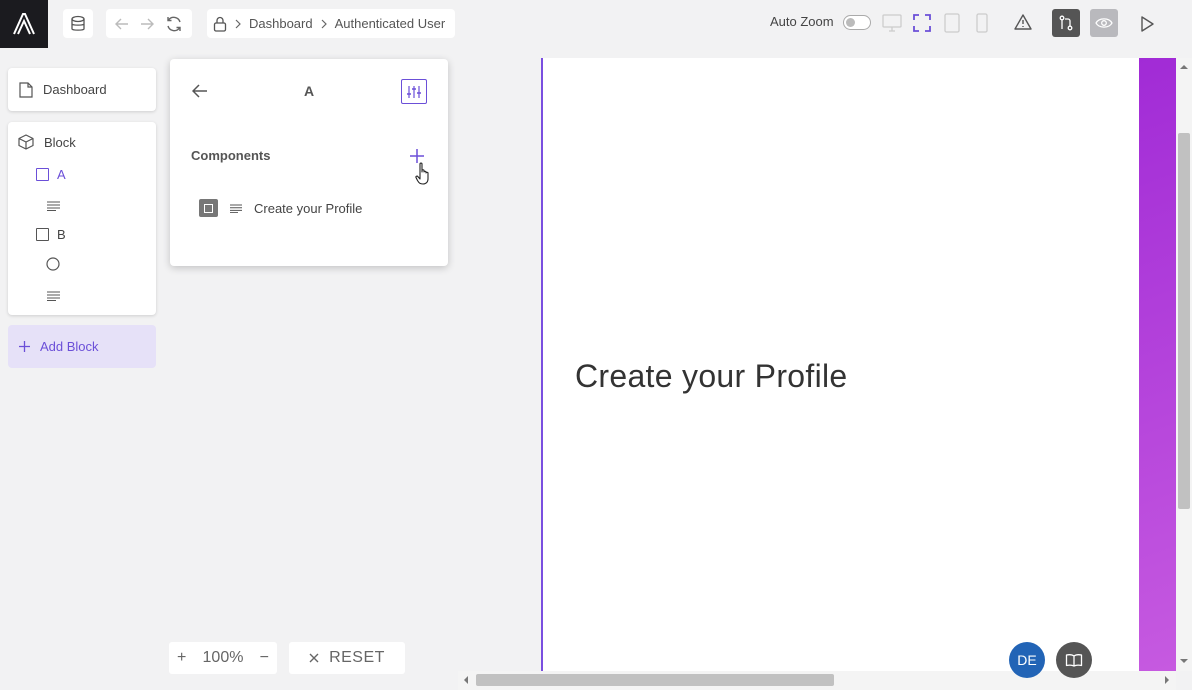 Image resolution: width=1192 pixels, height=690 pixels. I want to click on zoom-value: 100%, so click(223, 657).